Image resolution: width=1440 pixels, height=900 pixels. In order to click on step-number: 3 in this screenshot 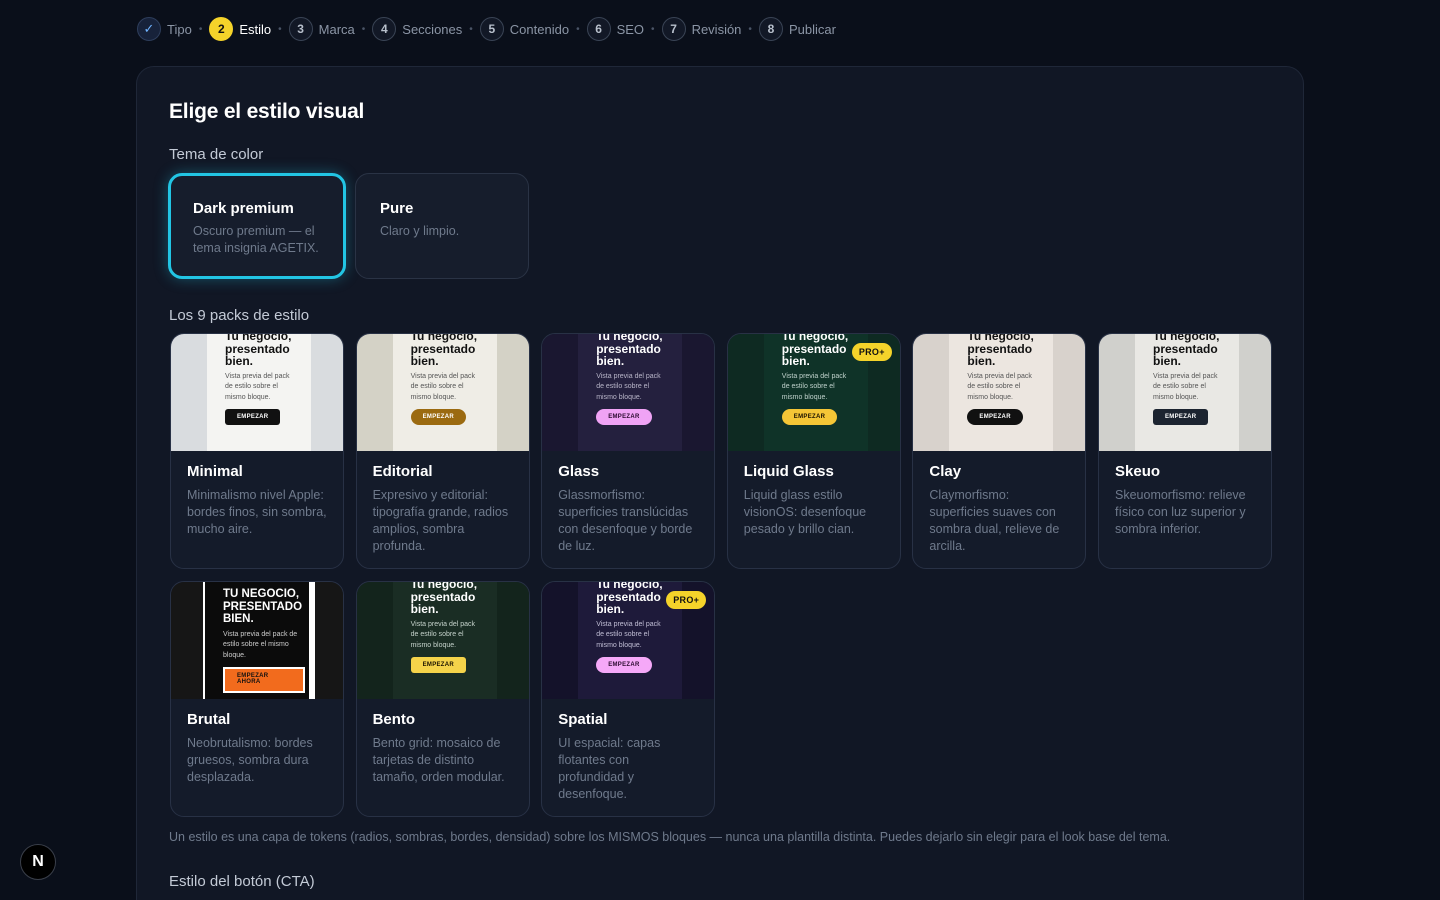, I will do `click(300, 29)`.